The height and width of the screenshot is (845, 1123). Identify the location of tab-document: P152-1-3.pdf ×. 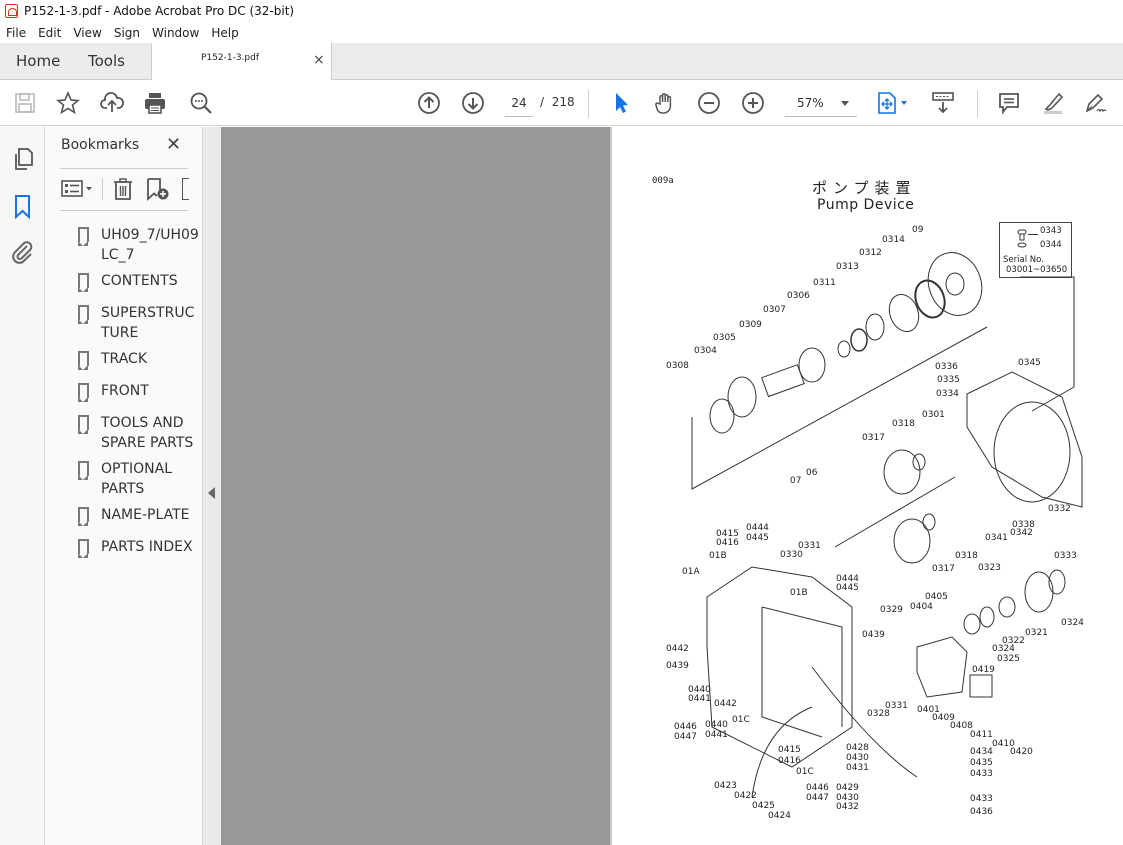
(241, 62).